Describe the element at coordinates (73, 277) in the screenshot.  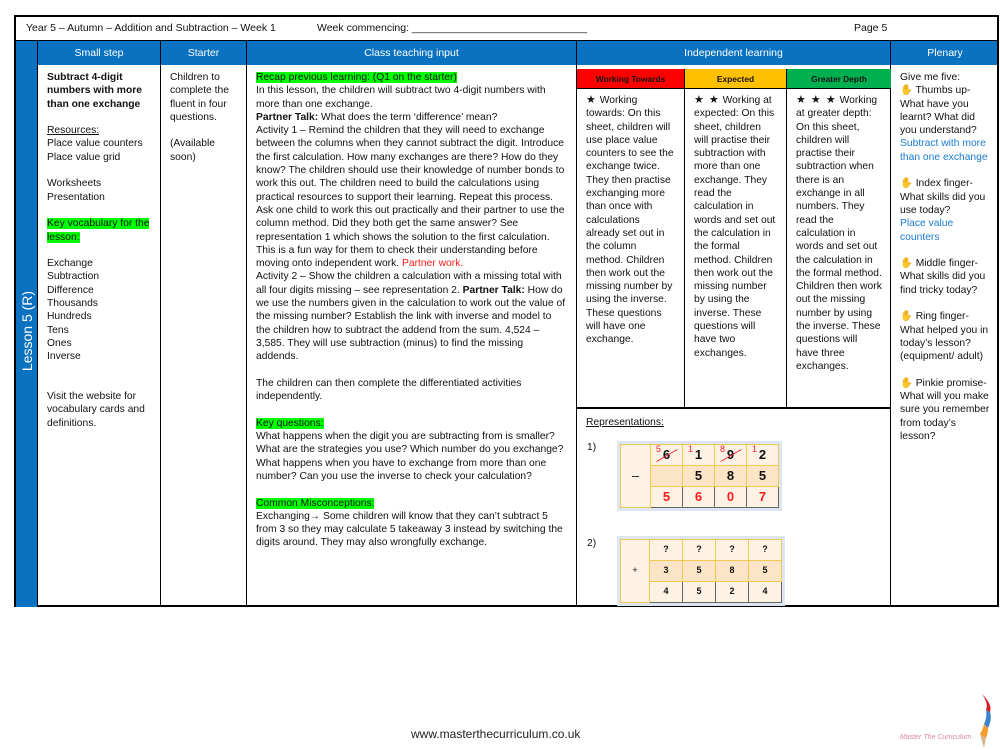
I see `vocab-item: Subtraction` at that location.